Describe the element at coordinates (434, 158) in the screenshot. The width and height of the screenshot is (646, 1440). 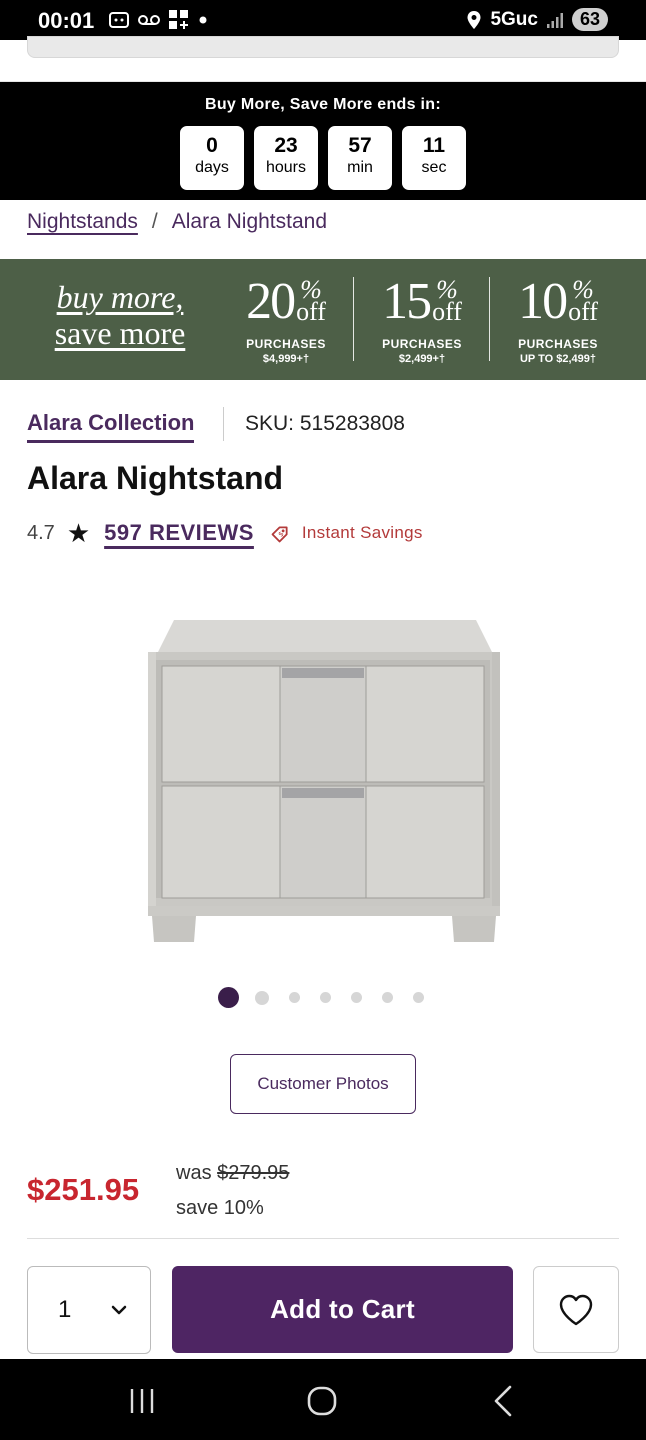
I see `countdown-seconds: 11 sec` at that location.